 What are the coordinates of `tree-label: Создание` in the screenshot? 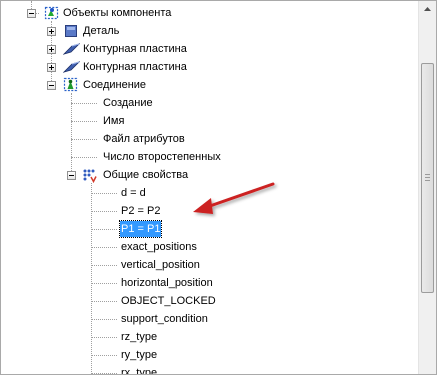 It's located at (128, 103).